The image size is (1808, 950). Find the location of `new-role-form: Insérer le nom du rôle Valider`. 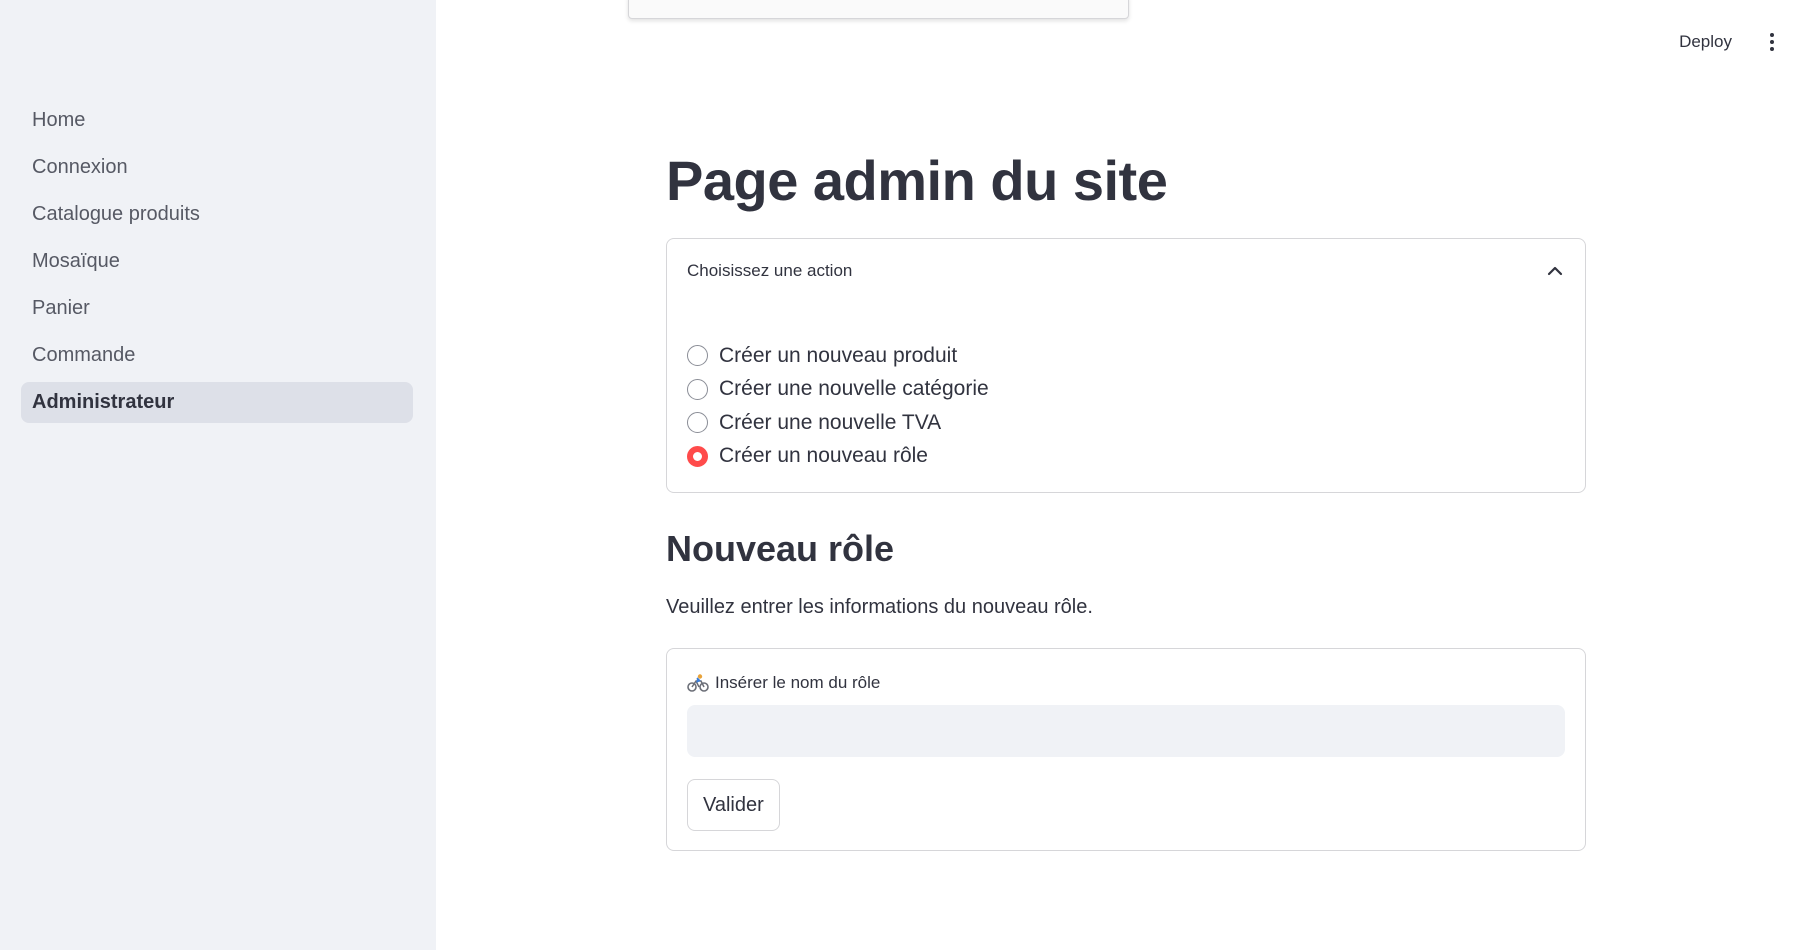

new-role-form: Insérer le nom du rôle Valider is located at coordinates (1126, 749).